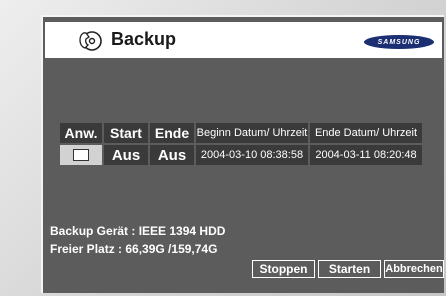 The height and width of the screenshot is (296, 446). I want to click on column-header-end-datetime: Ende Datum/ Uhrzeit, so click(366, 133).